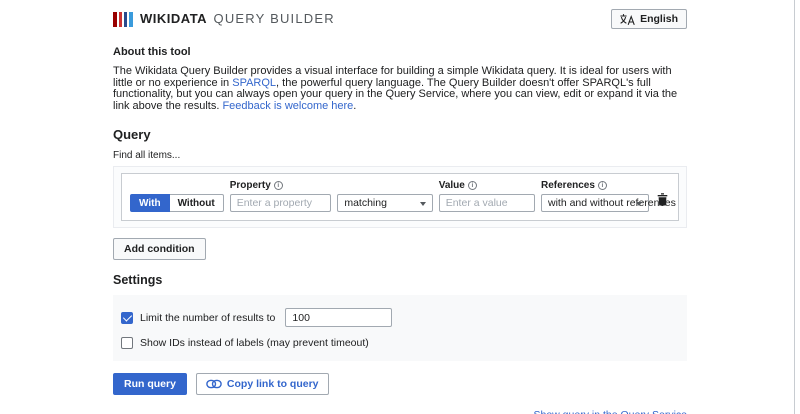 The image size is (800, 414). What do you see at coordinates (400, 411) in the screenshot?
I see `show-query-row: Show query in the Query Service` at bounding box center [400, 411].